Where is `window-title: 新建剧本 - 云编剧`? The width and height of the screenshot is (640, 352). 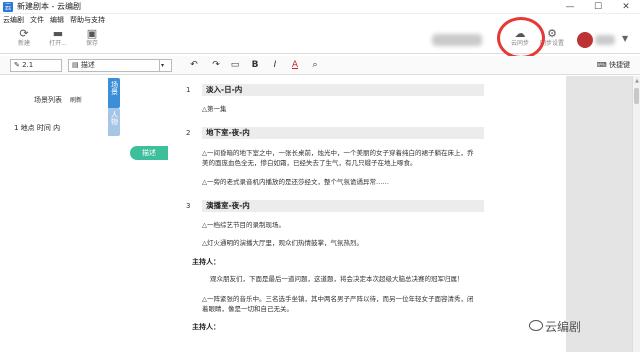 window-title: 新建剧本 - 云编剧 is located at coordinates (49, 6).